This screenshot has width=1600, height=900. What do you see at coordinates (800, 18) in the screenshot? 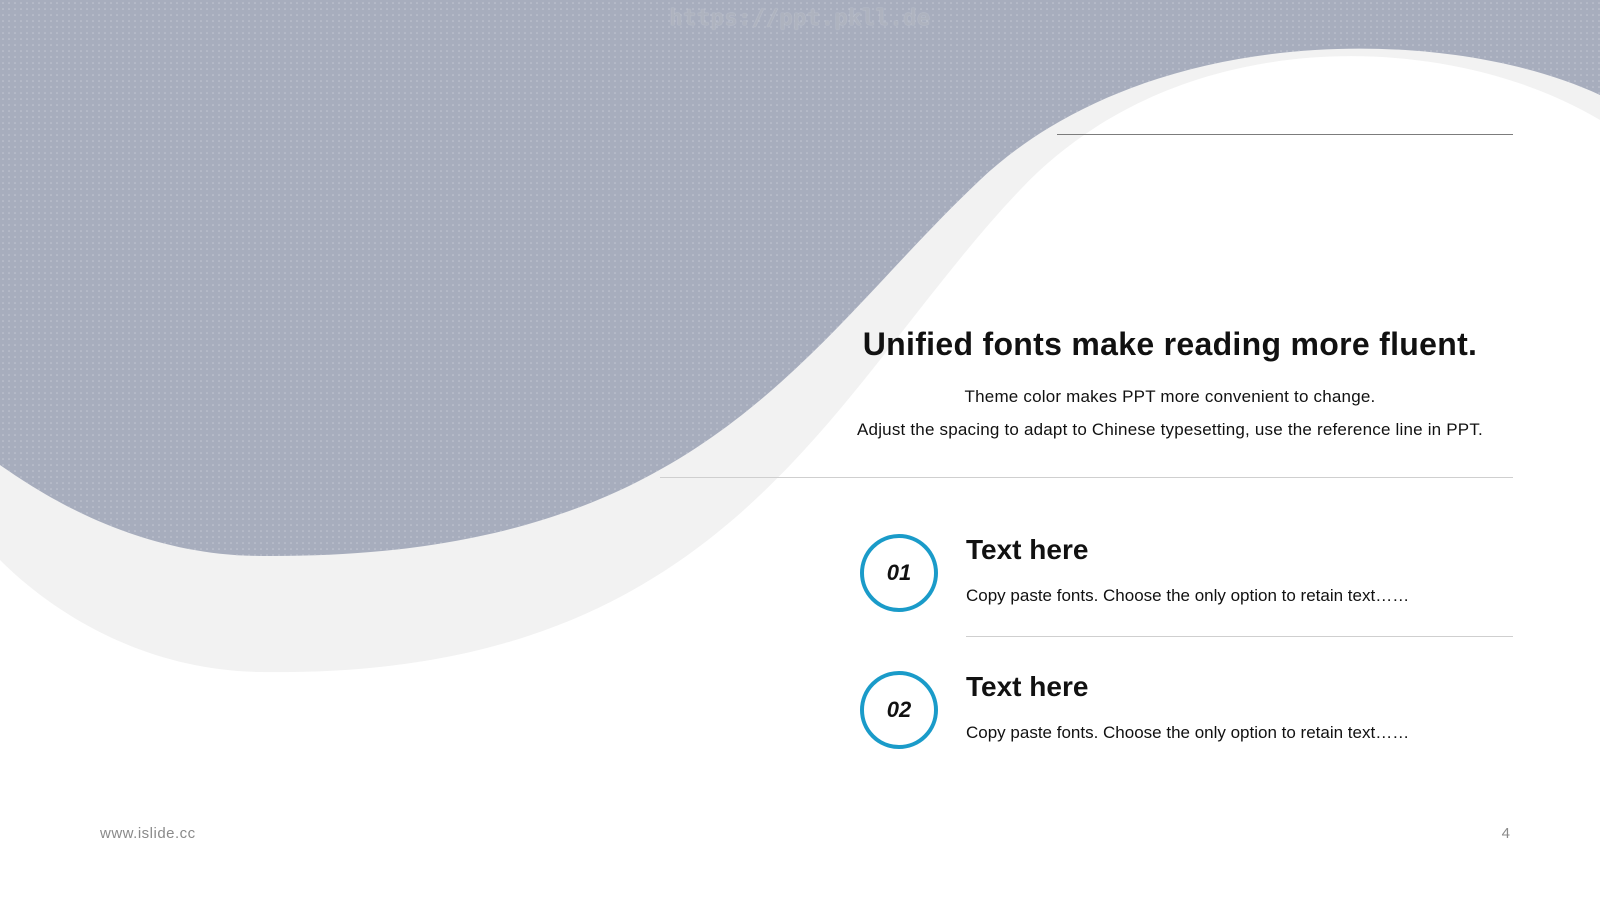
I see `watermark-url: https://ppt.pkll.de` at bounding box center [800, 18].